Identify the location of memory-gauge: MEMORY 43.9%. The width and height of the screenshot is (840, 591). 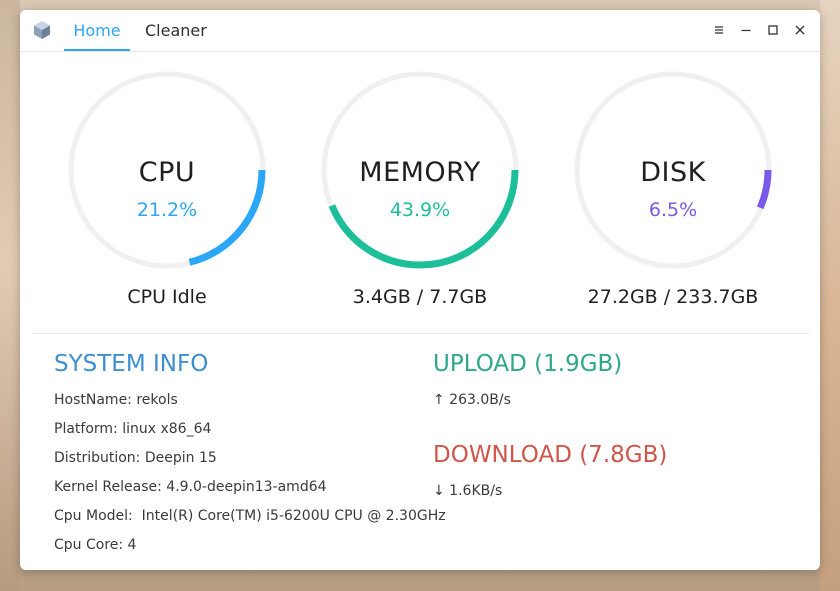
(420, 170).